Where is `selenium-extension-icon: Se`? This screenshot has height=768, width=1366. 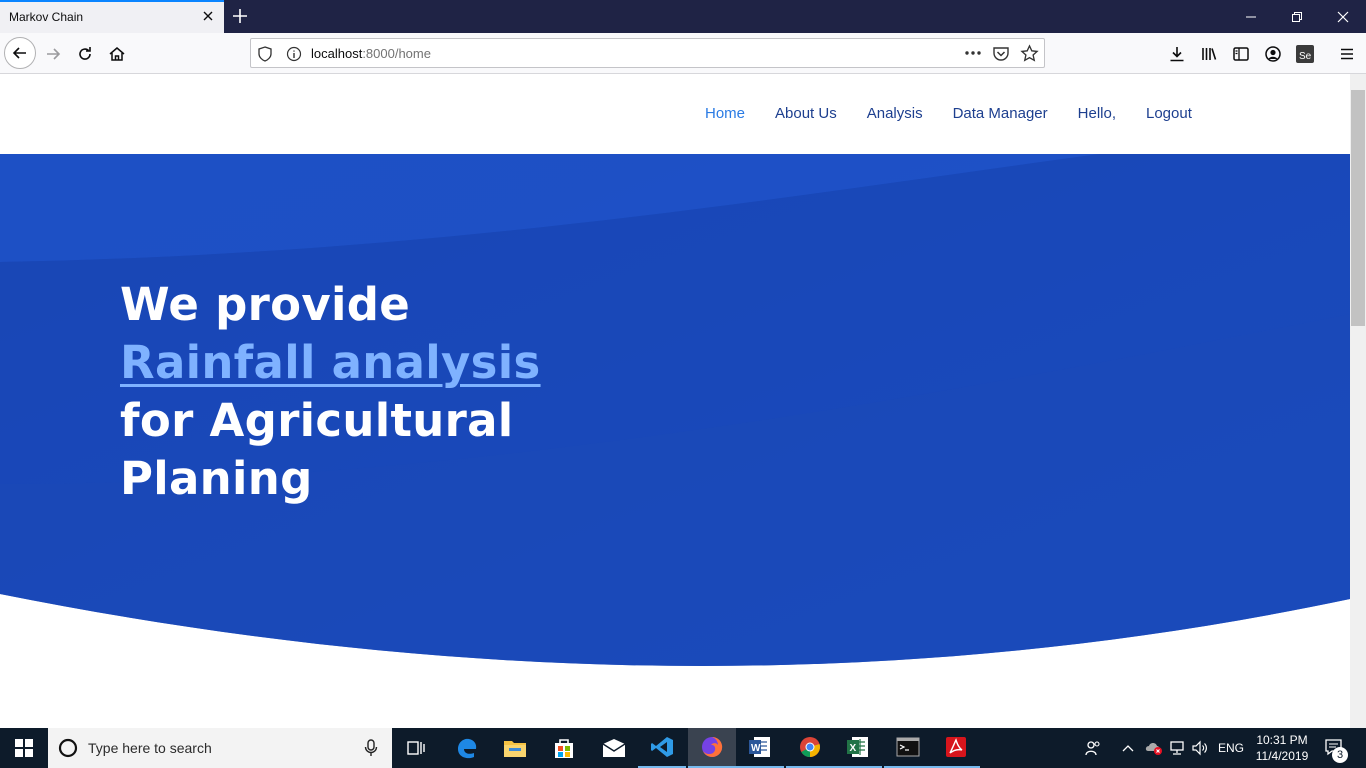 selenium-extension-icon: Se is located at coordinates (1305, 54).